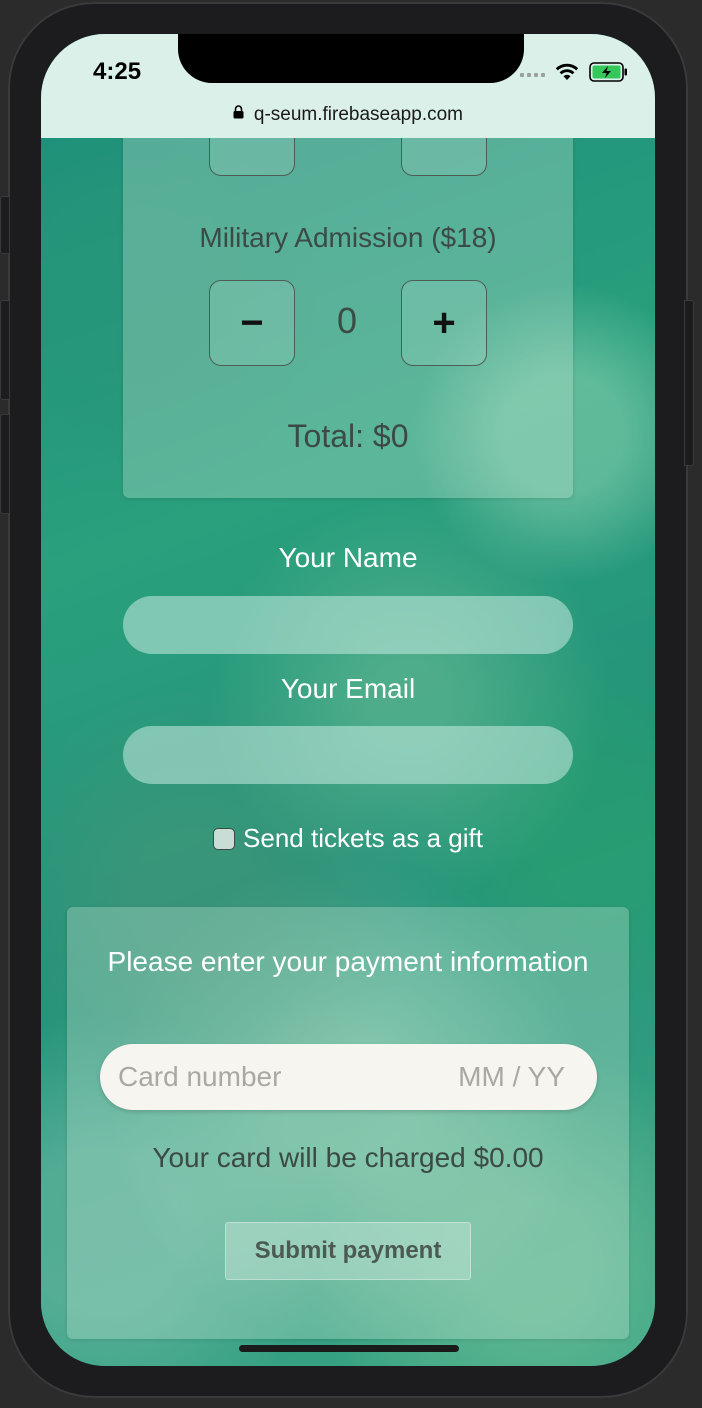  What do you see at coordinates (5, 350) in the screenshot?
I see `volume-up-button` at bounding box center [5, 350].